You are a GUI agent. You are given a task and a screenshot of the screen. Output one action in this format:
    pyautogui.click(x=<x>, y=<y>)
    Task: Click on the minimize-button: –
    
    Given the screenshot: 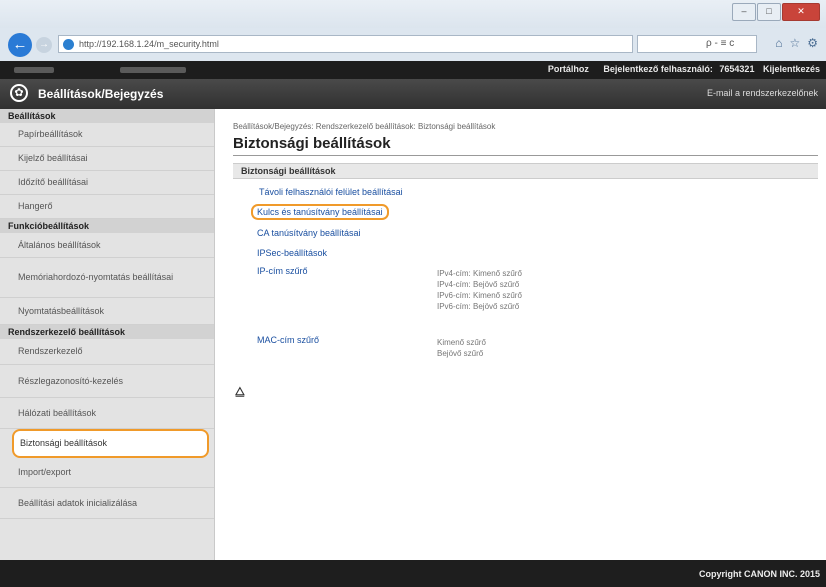 What is the action you would take?
    pyautogui.click(x=744, y=12)
    